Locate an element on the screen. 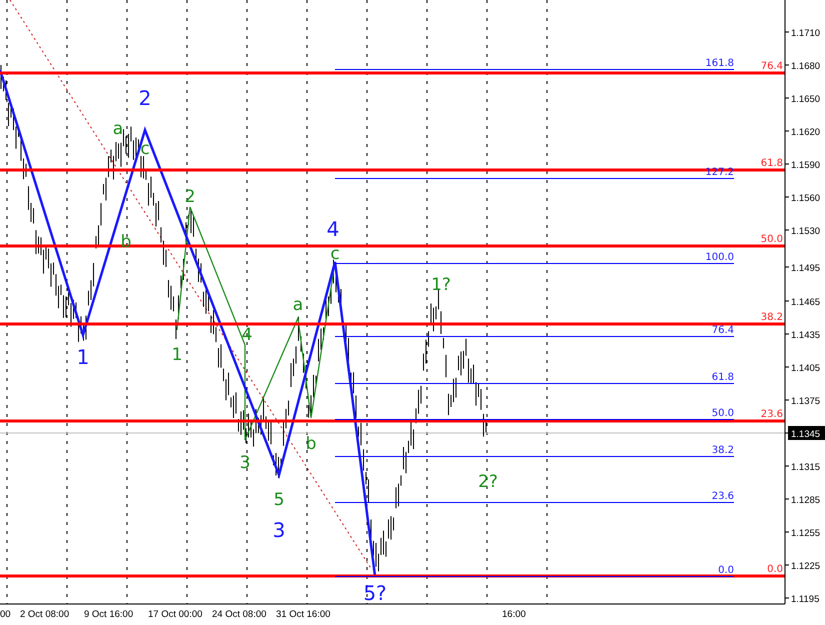 This screenshot has width=825, height=625. price-label: 1.1530 is located at coordinates (805, 231).